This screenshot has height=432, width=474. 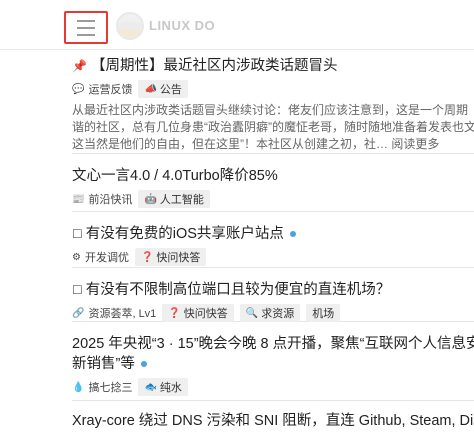 What do you see at coordinates (78, 199) in the screenshot?
I see `category-icon: 📰` at bounding box center [78, 199].